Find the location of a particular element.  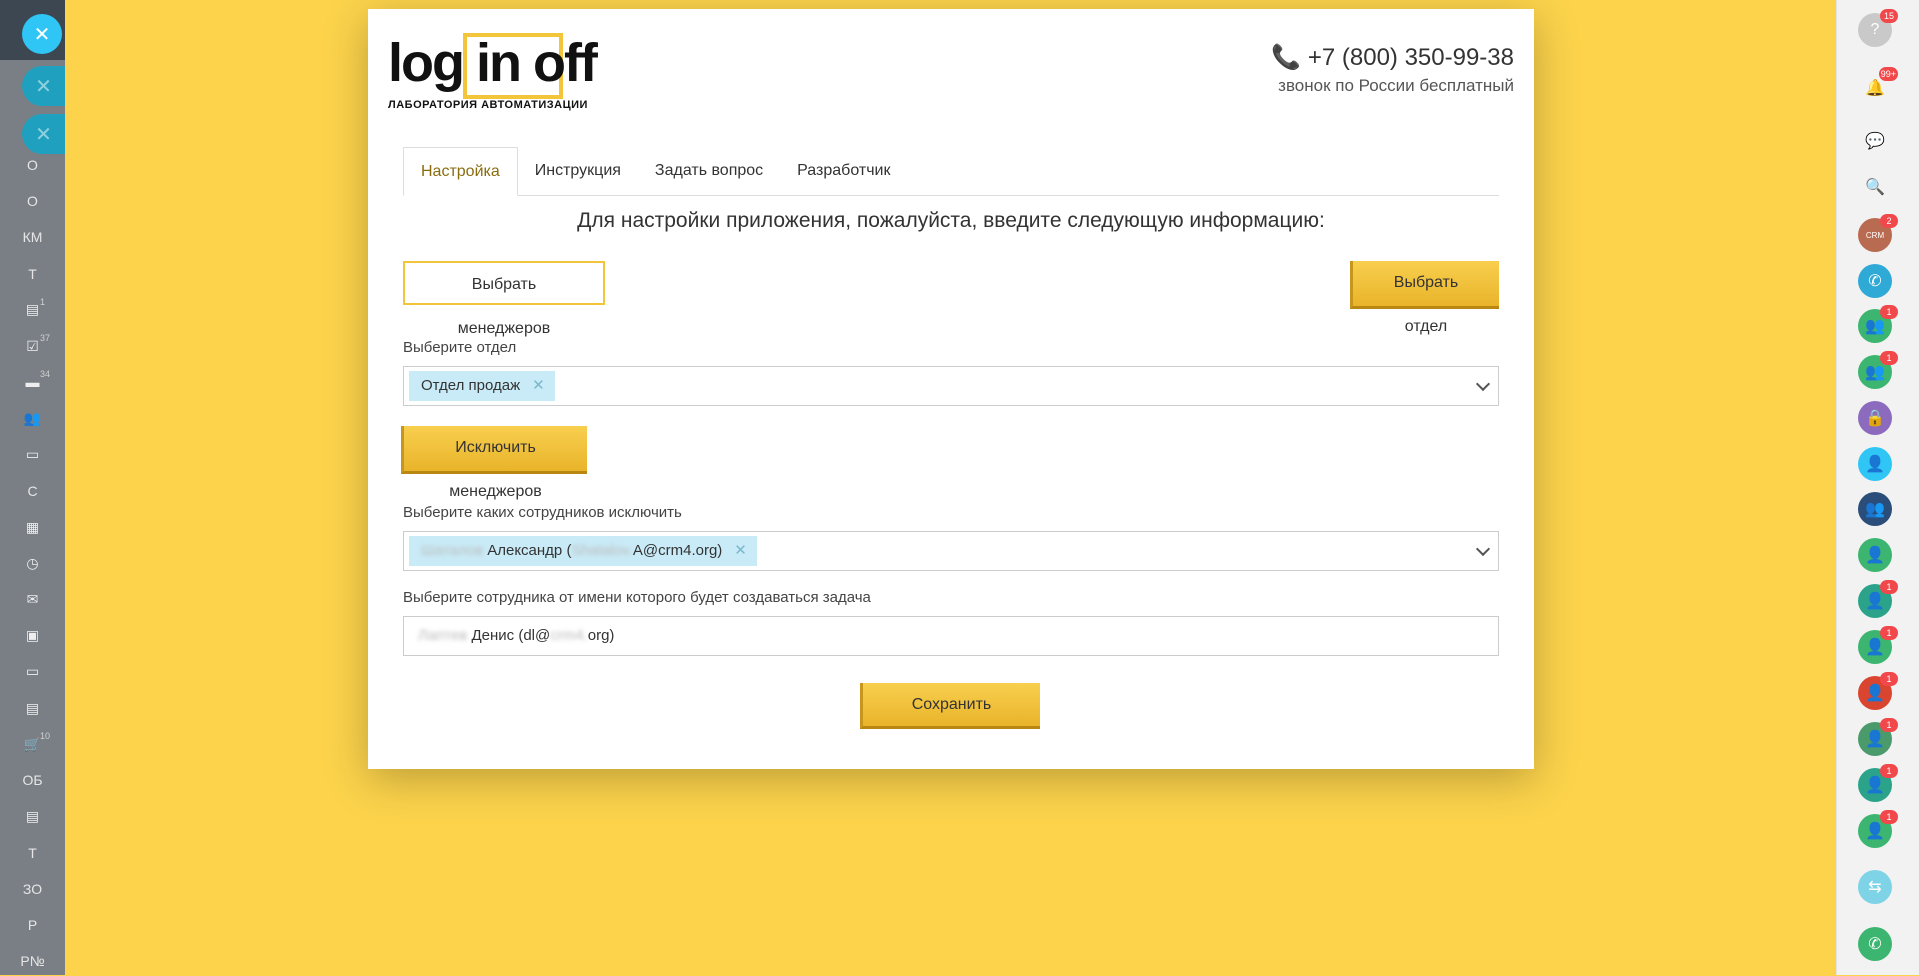

mail-icon: ✉ is located at coordinates (32, 598).